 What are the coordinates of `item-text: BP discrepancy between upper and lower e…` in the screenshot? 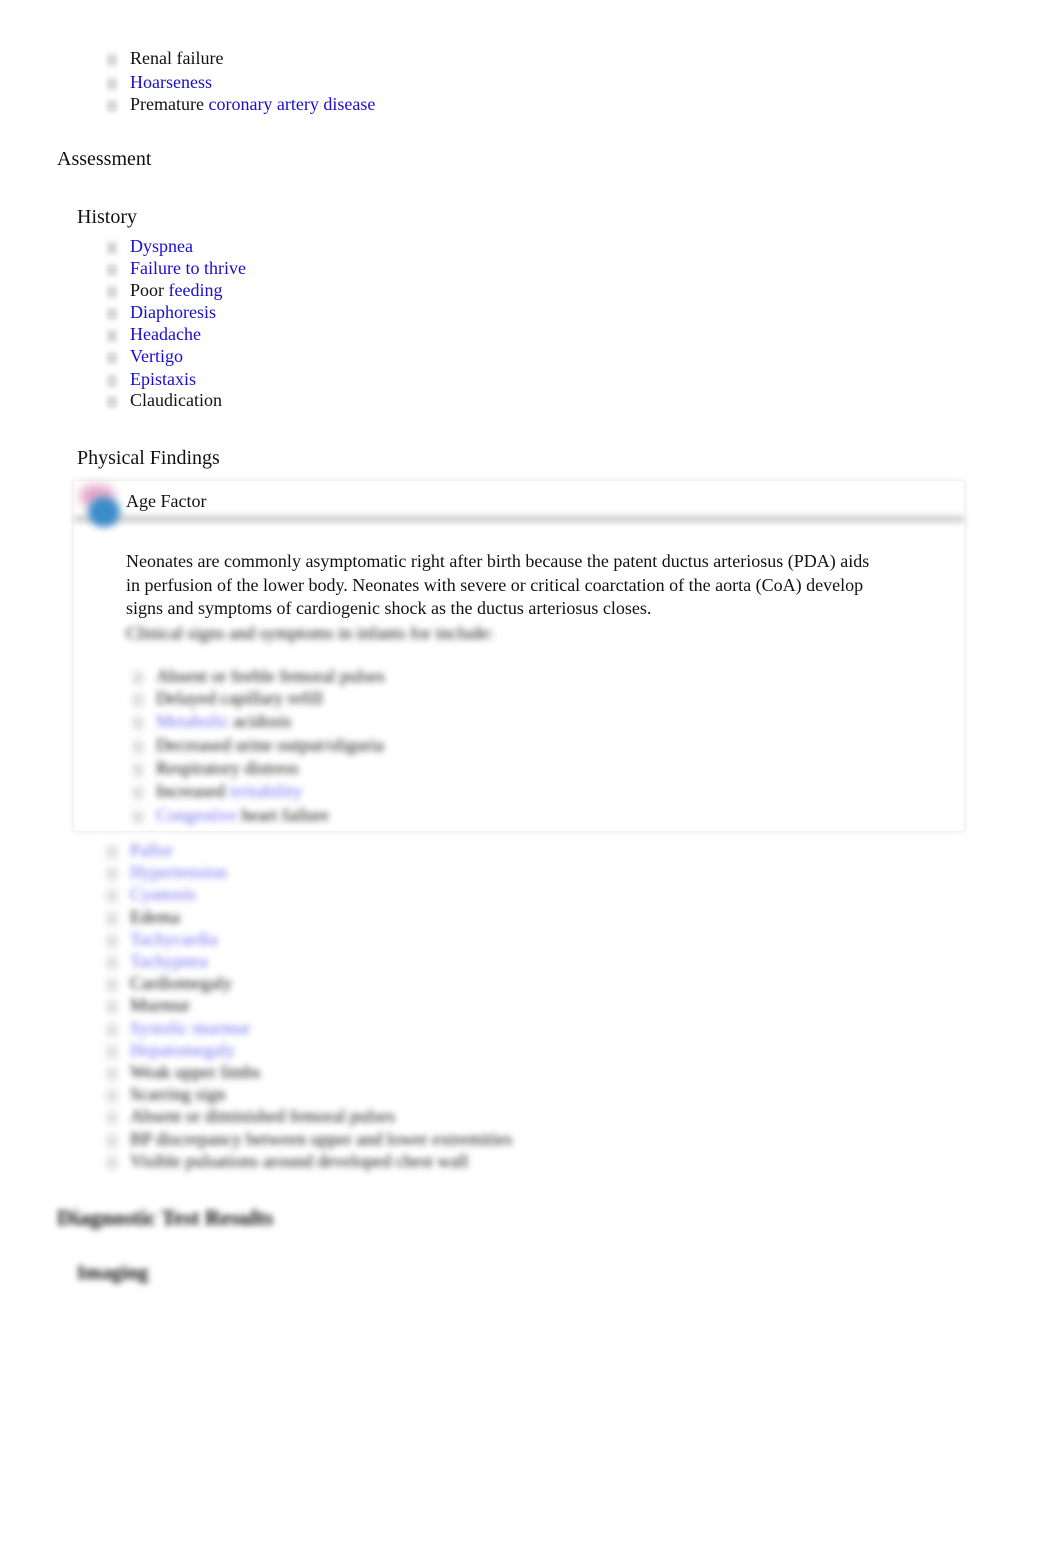 It's located at (321, 1138).